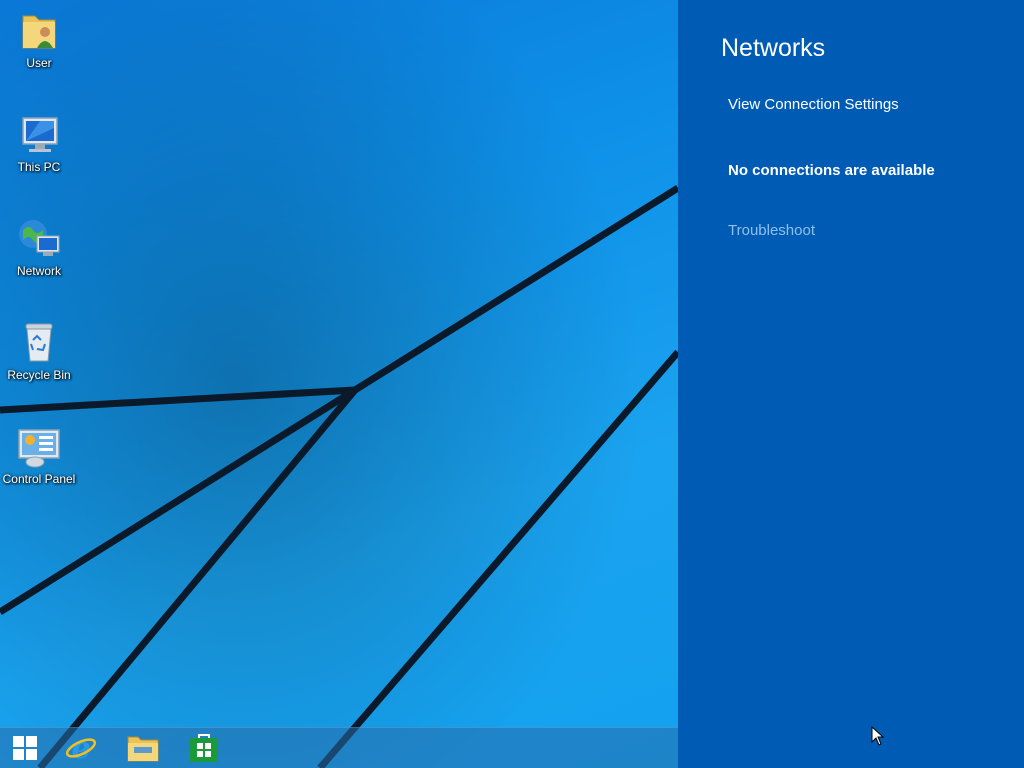 Image resolution: width=1024 pixels, height=768 pixels. I want to click on desktop-icon-label: User, so click(39, 63).